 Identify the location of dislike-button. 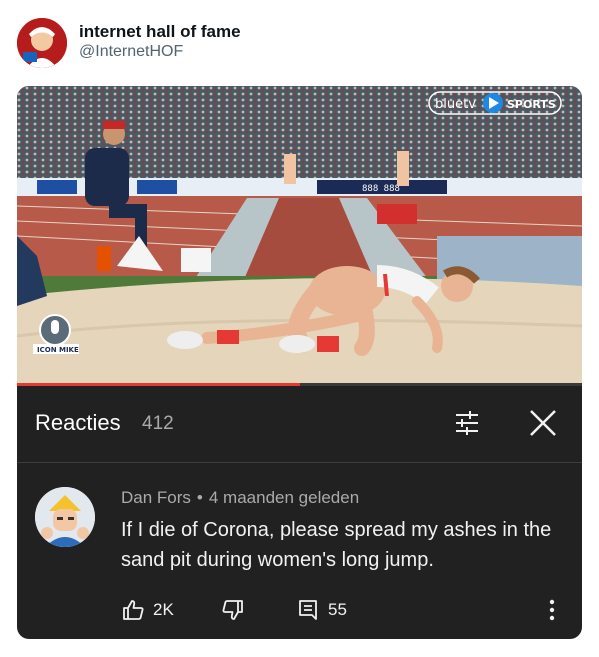
(233, 610).